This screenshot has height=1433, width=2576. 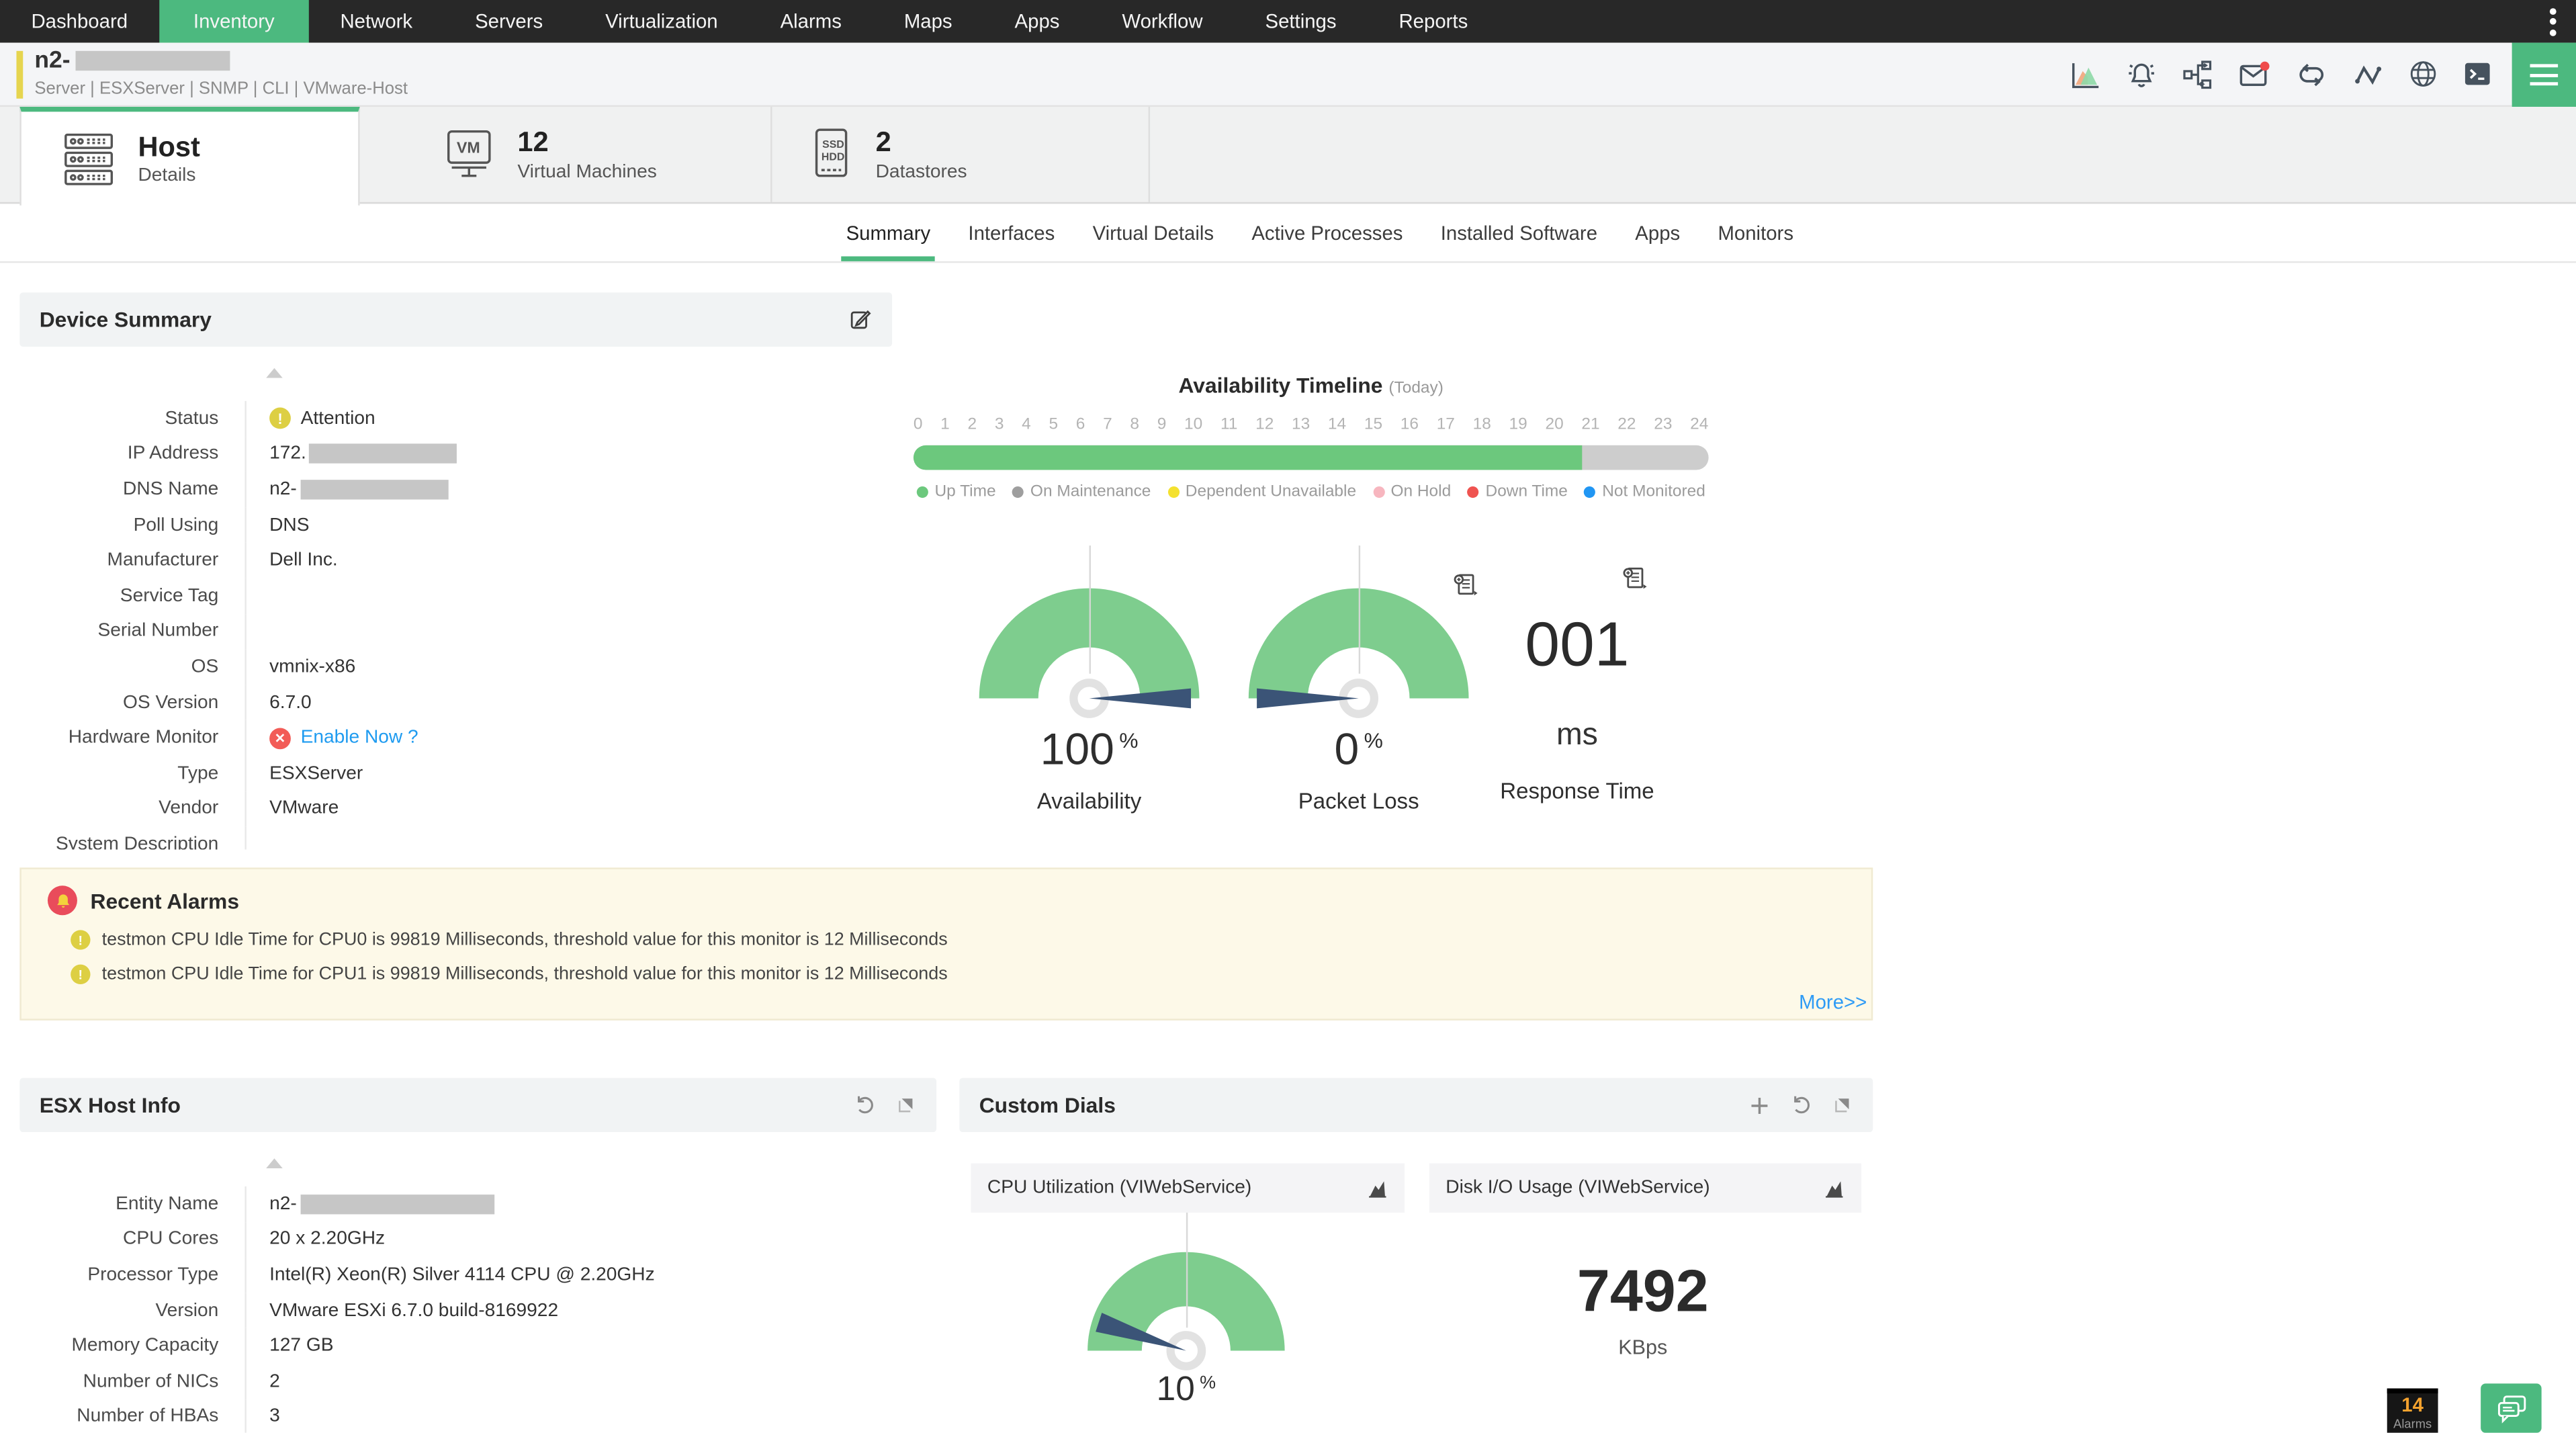 I want to click on field-row-status: Status ! Attention, so click(x=455, y=418).